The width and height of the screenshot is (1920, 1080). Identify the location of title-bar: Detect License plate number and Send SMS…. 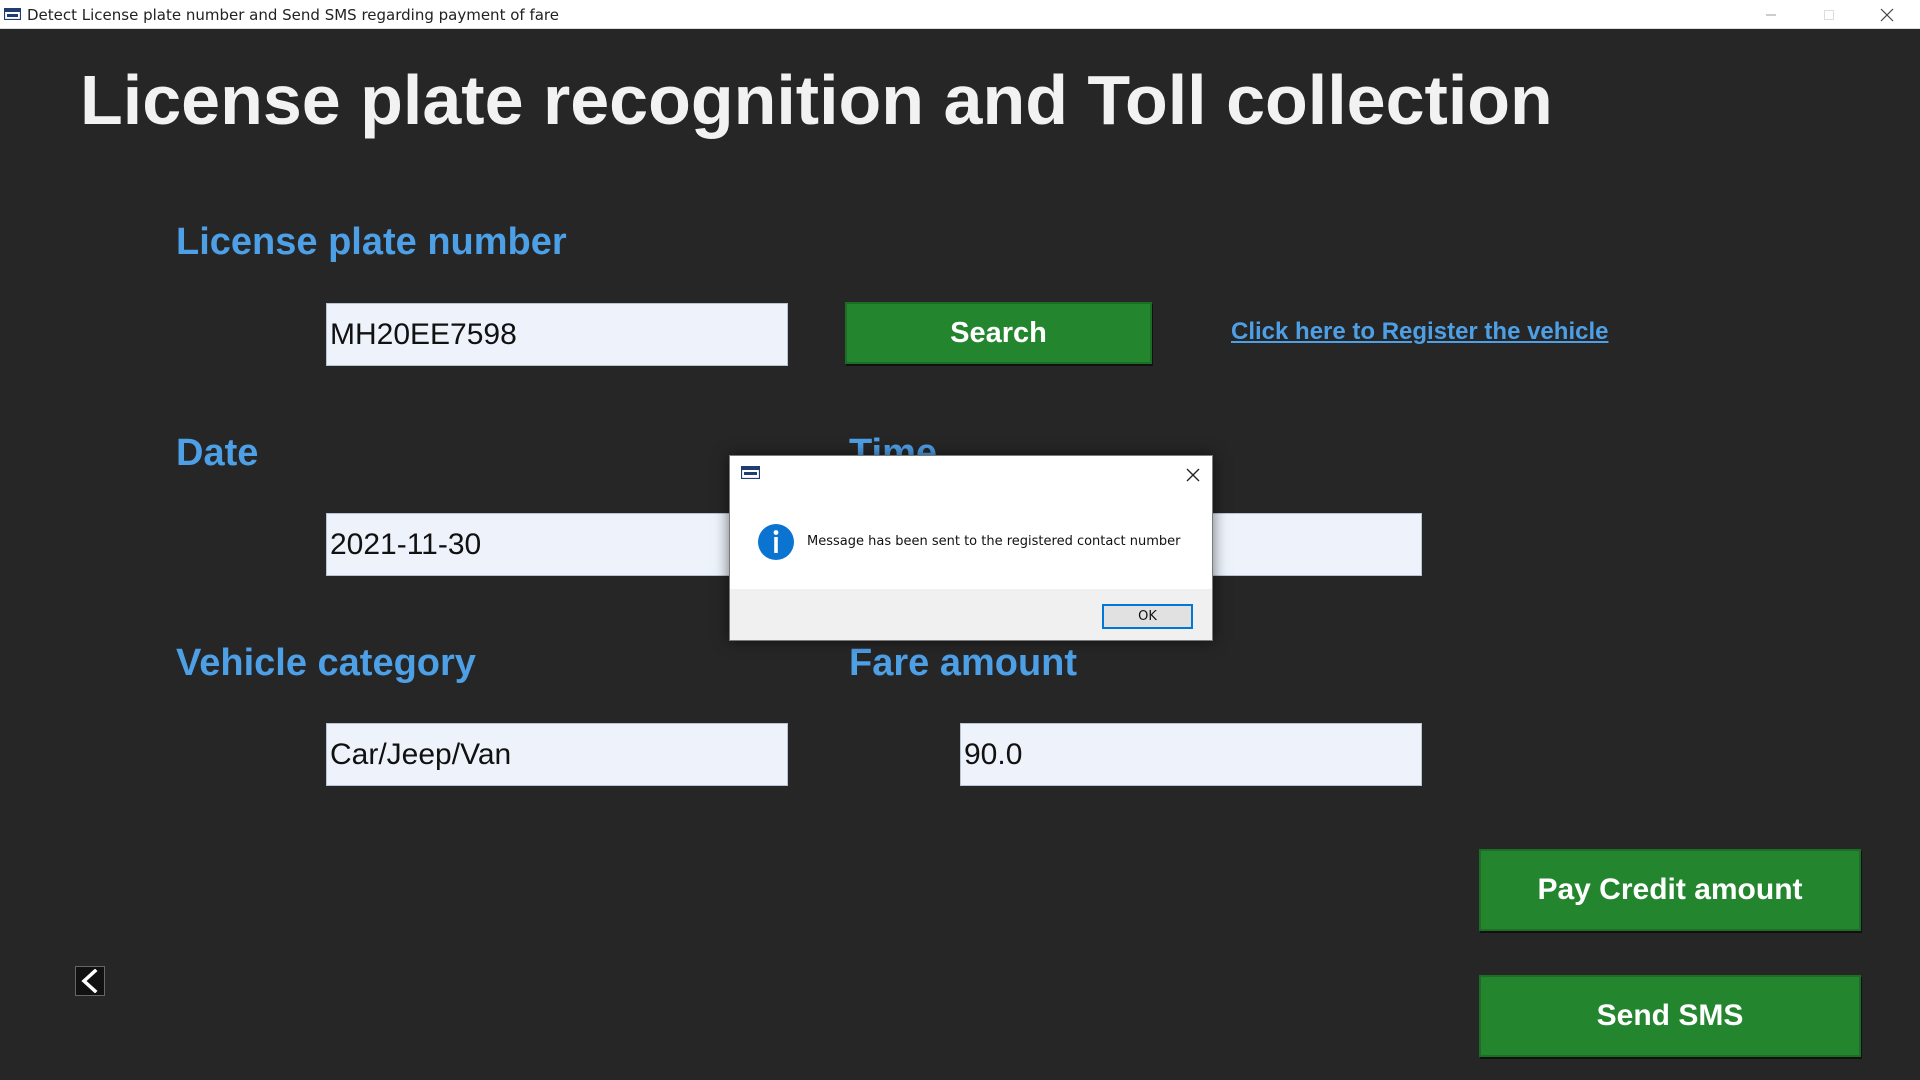
(960, 14).